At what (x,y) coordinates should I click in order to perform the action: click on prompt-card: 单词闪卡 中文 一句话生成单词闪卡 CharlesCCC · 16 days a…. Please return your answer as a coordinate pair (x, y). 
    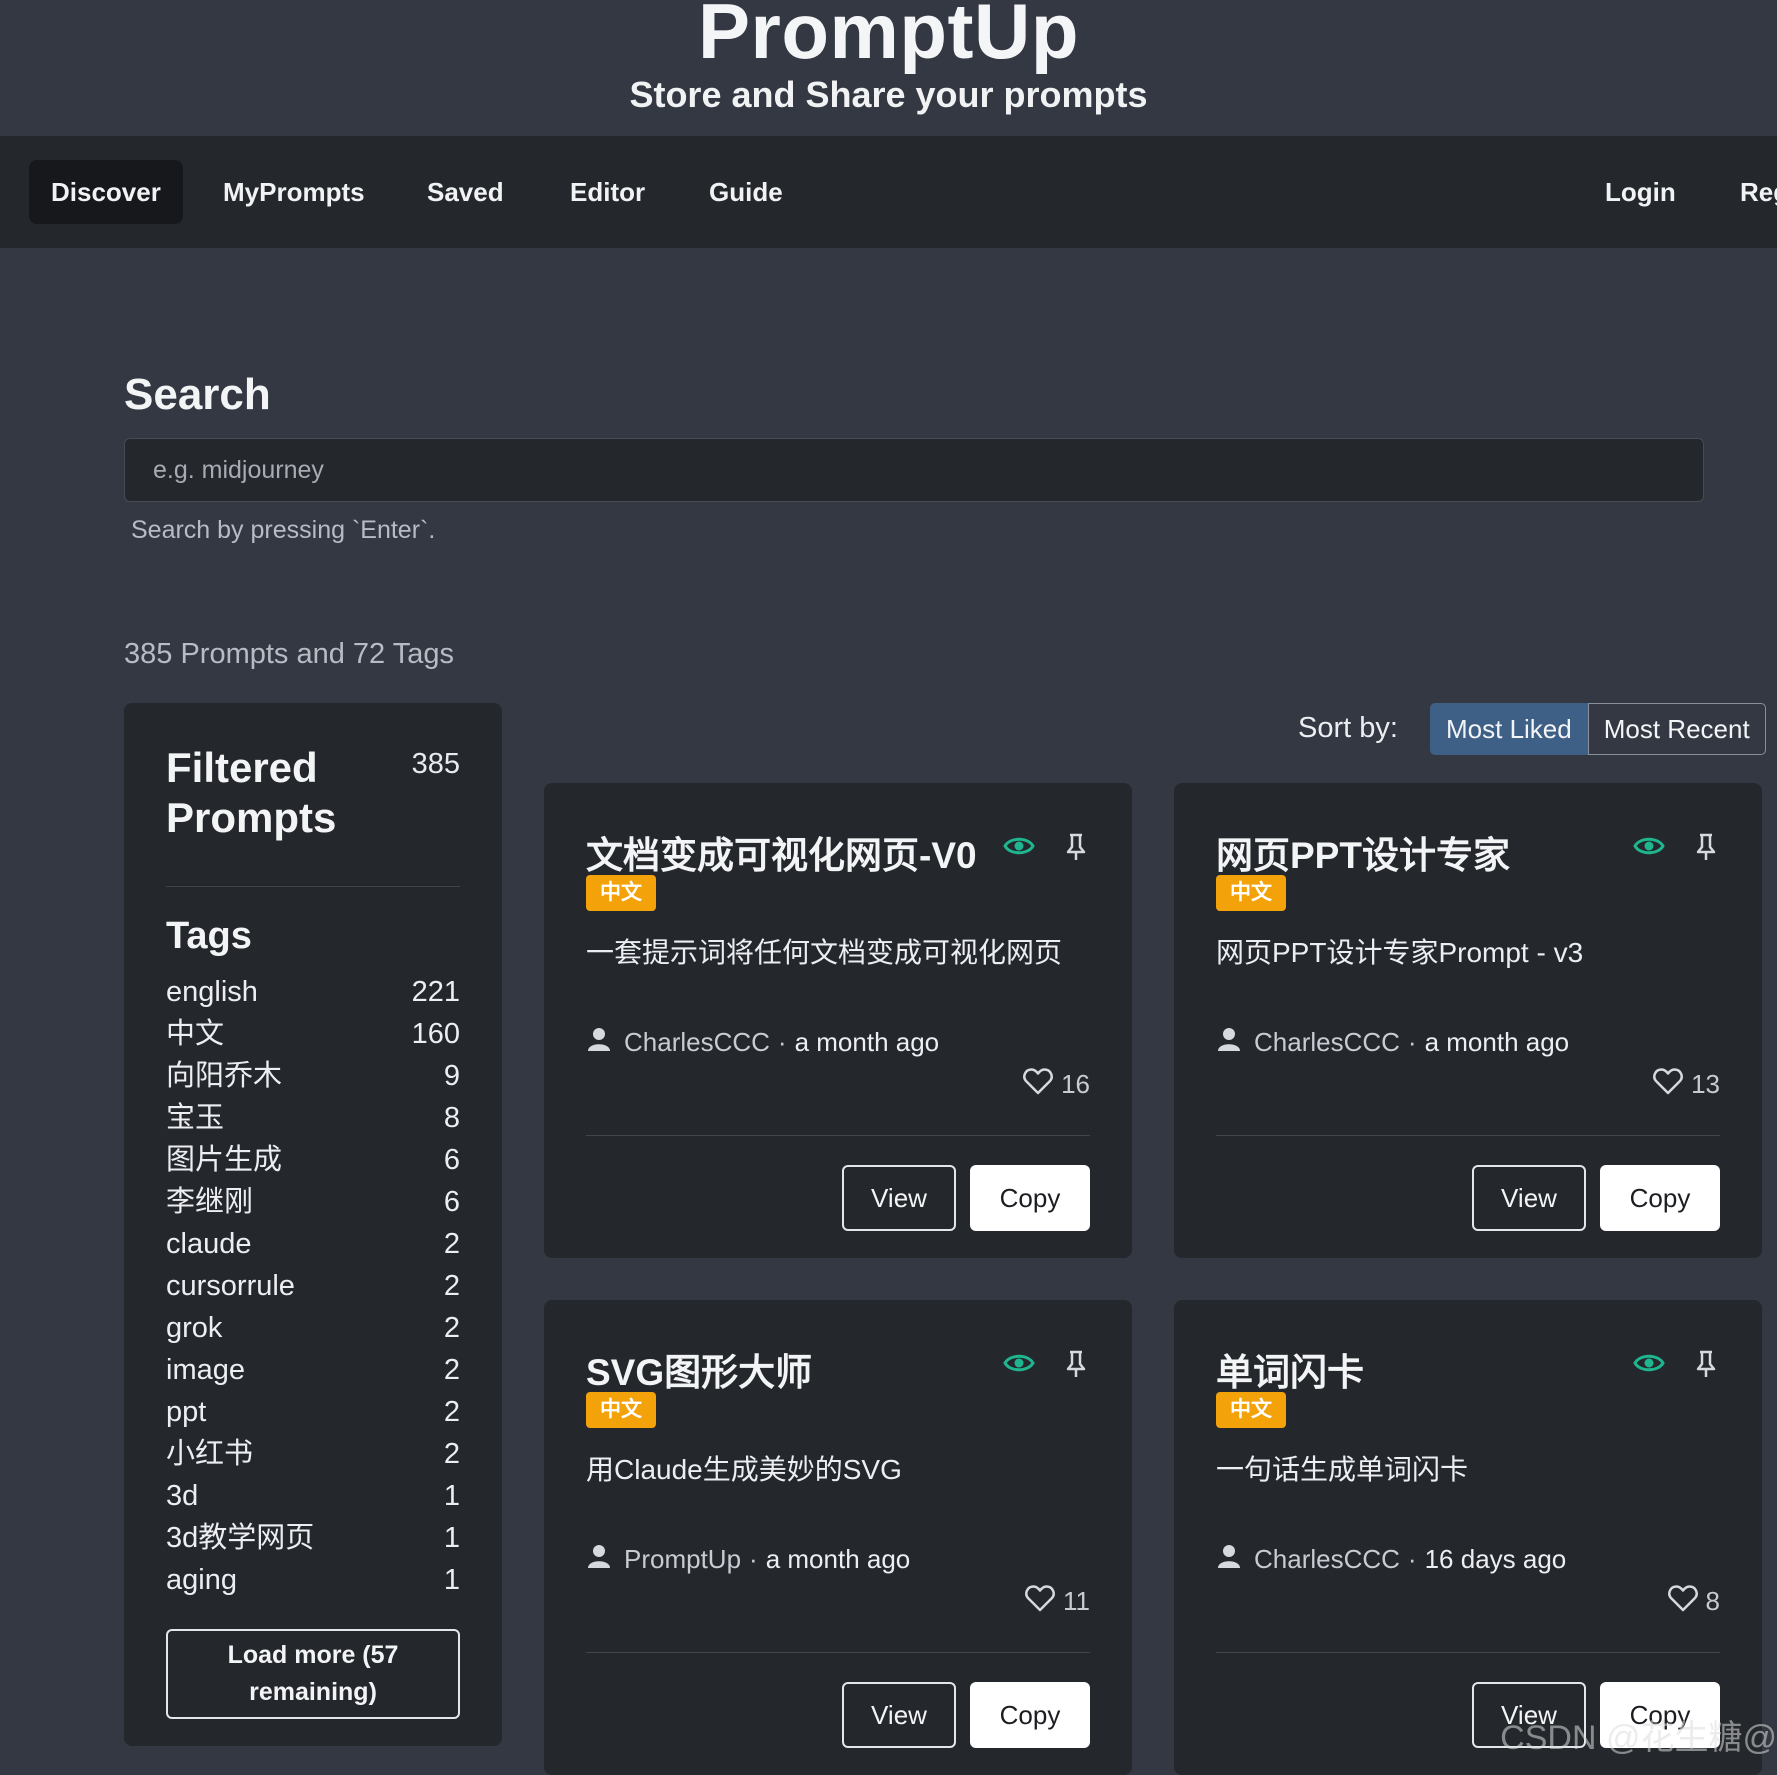
    Looking at the image, I should click on (1468, 1537).